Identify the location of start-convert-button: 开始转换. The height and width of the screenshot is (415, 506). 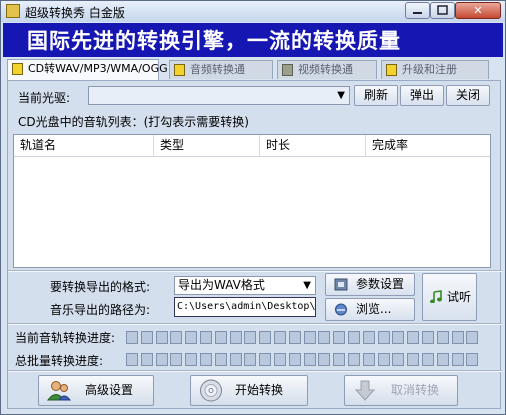
(249, 390).